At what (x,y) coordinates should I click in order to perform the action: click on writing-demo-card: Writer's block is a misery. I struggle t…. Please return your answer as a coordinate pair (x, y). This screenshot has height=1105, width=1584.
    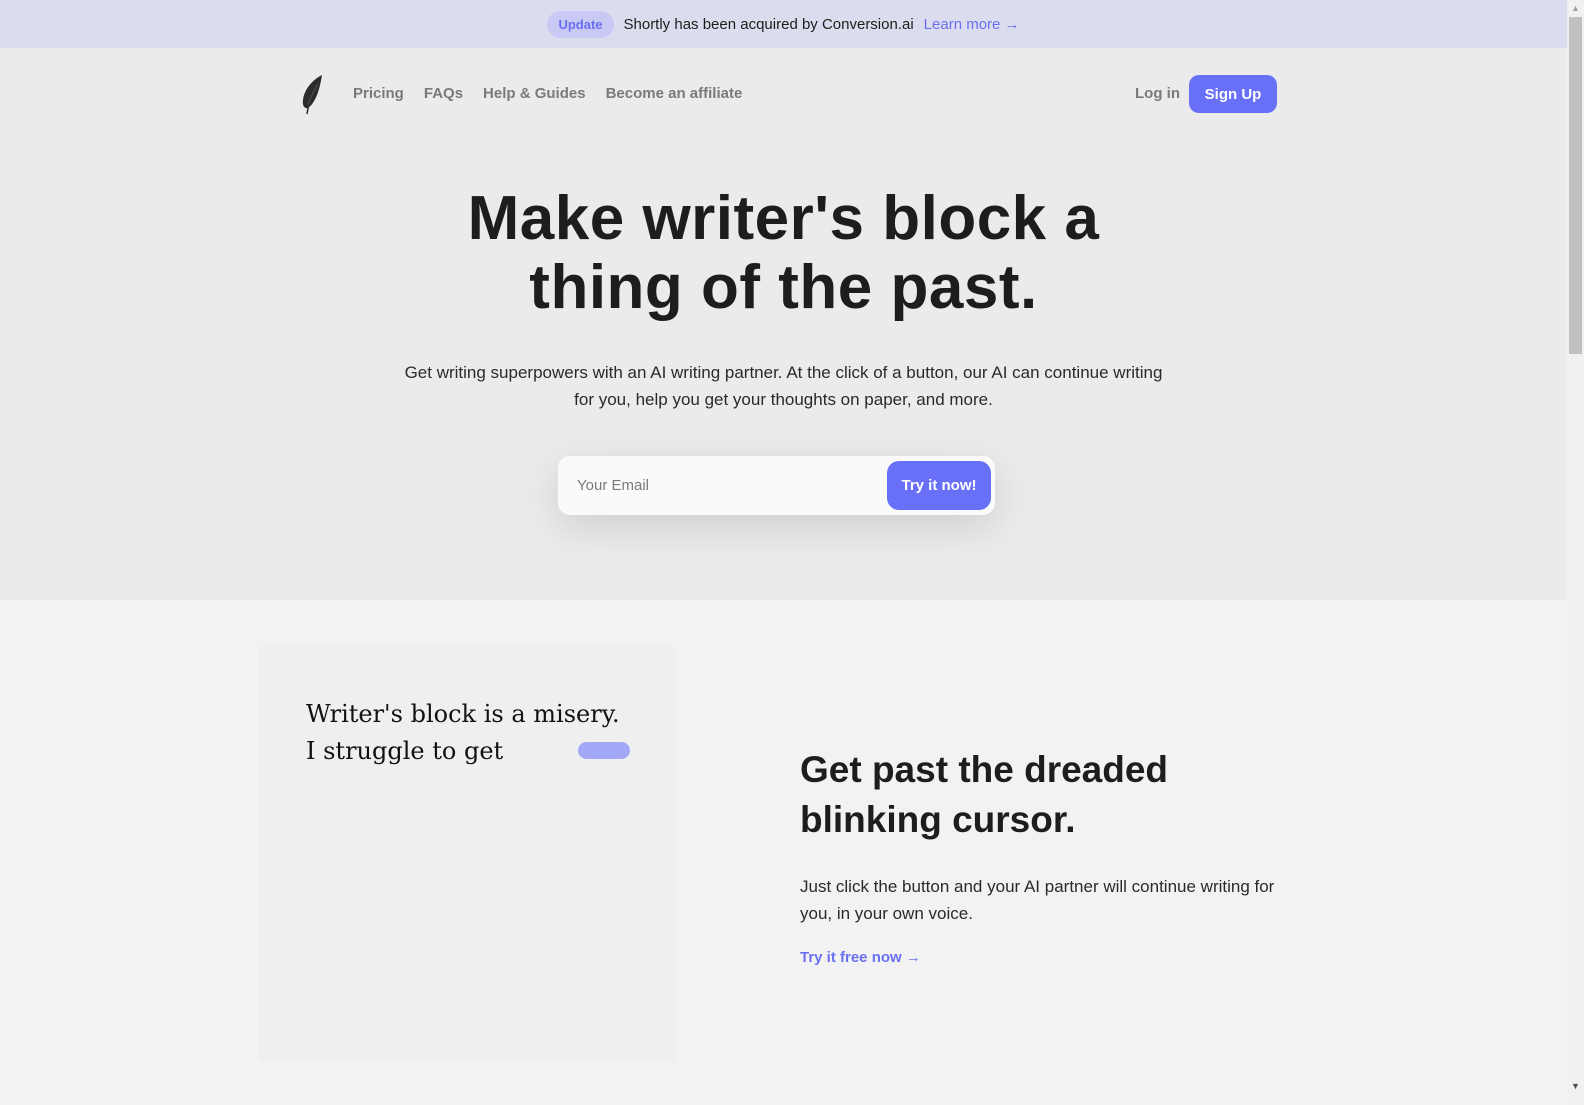
    Looking at the image, I should click on (467, 854).